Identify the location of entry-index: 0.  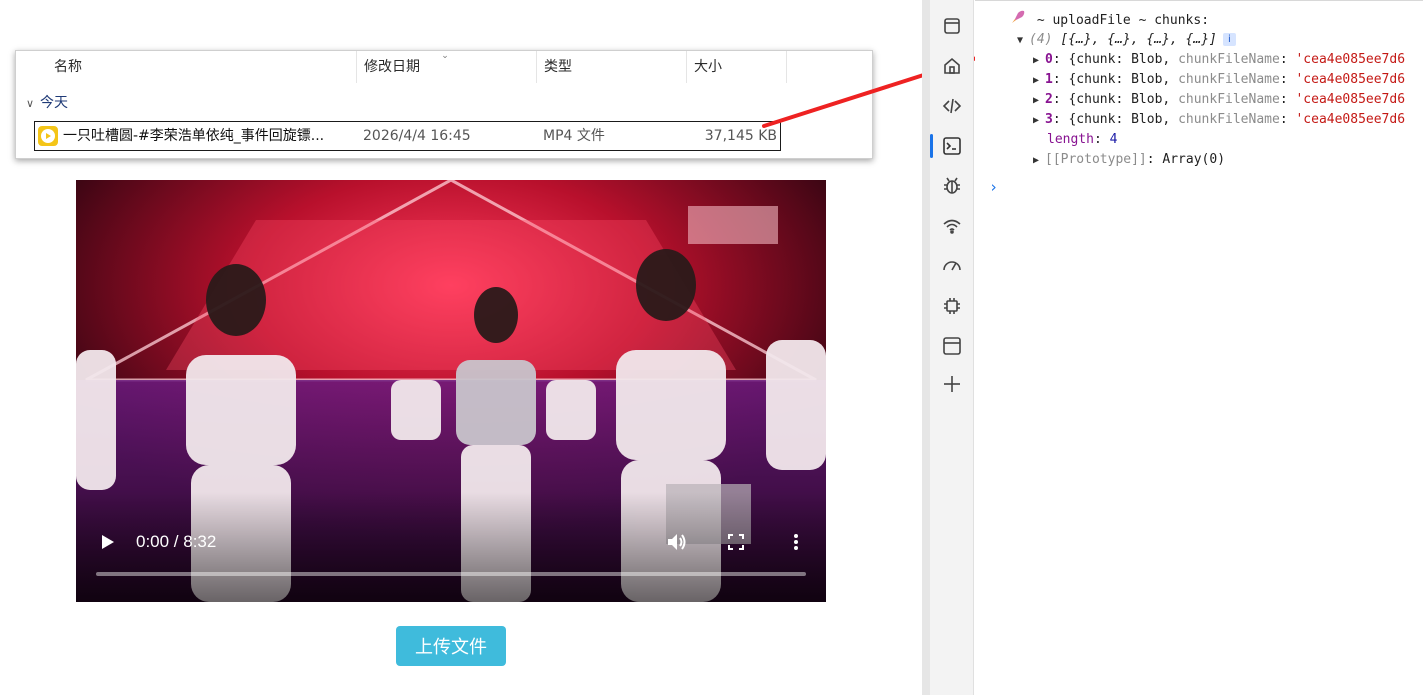
(1049, 59).